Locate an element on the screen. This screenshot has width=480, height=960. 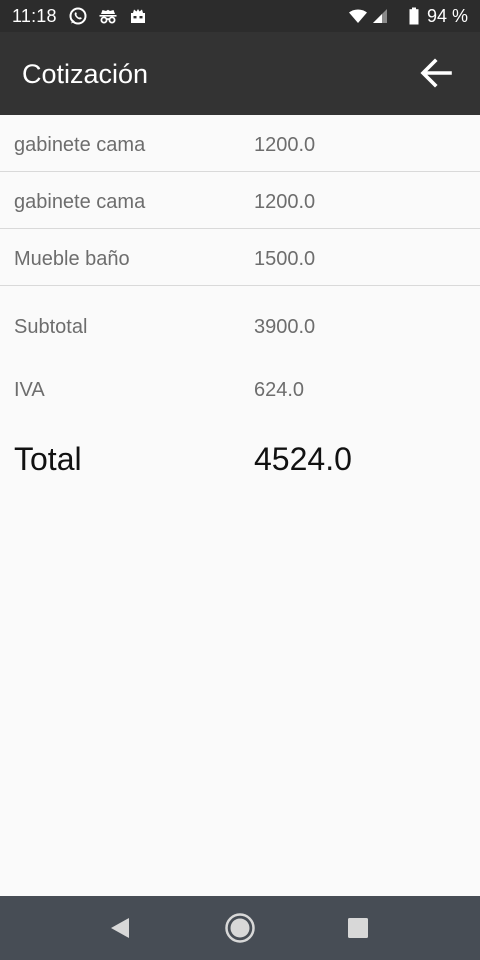
navigation-bar is located at coordinates (240, 928).